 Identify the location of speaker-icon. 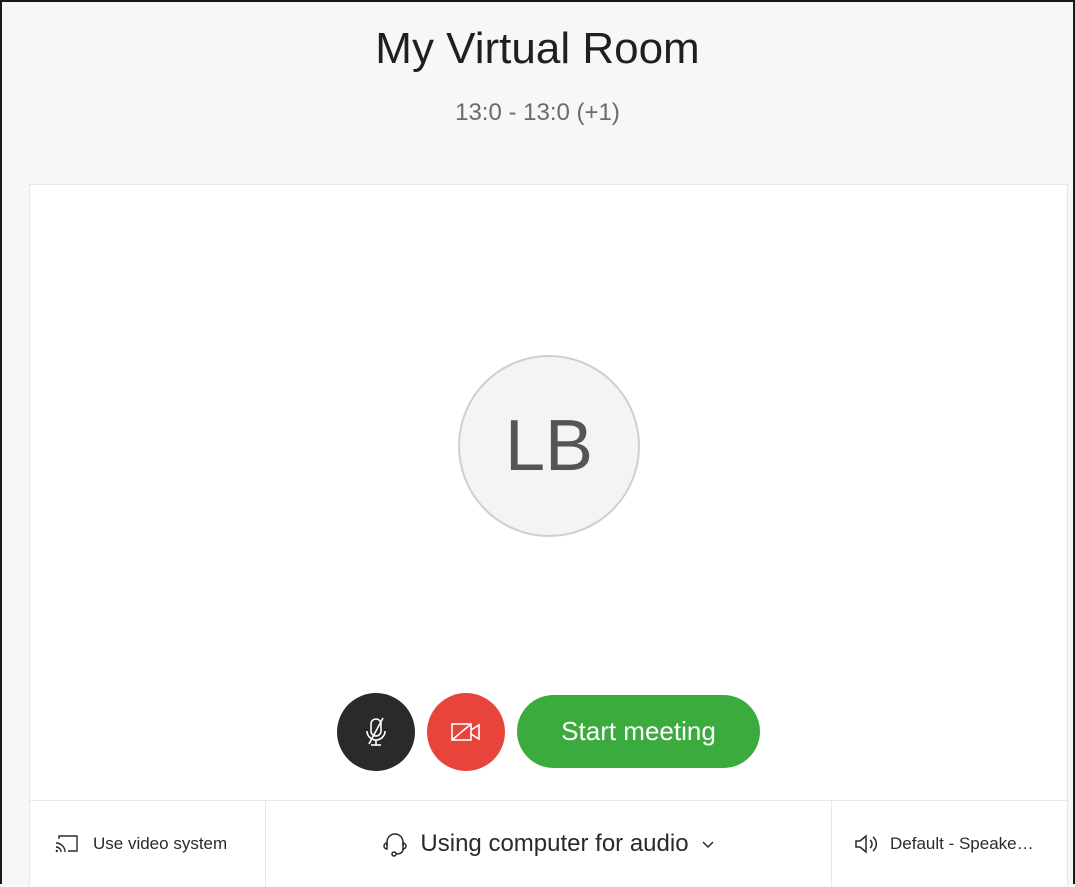
(867, 844).